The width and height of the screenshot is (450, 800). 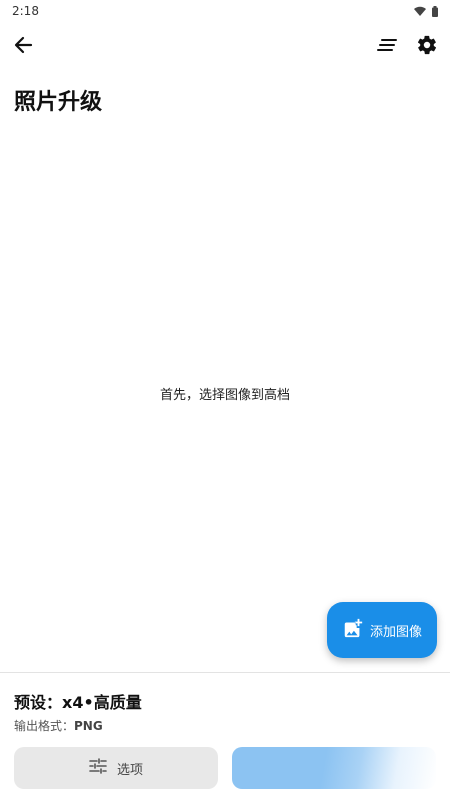 I want to click on format-label: 输出格式：, so click(x=44, y=726).